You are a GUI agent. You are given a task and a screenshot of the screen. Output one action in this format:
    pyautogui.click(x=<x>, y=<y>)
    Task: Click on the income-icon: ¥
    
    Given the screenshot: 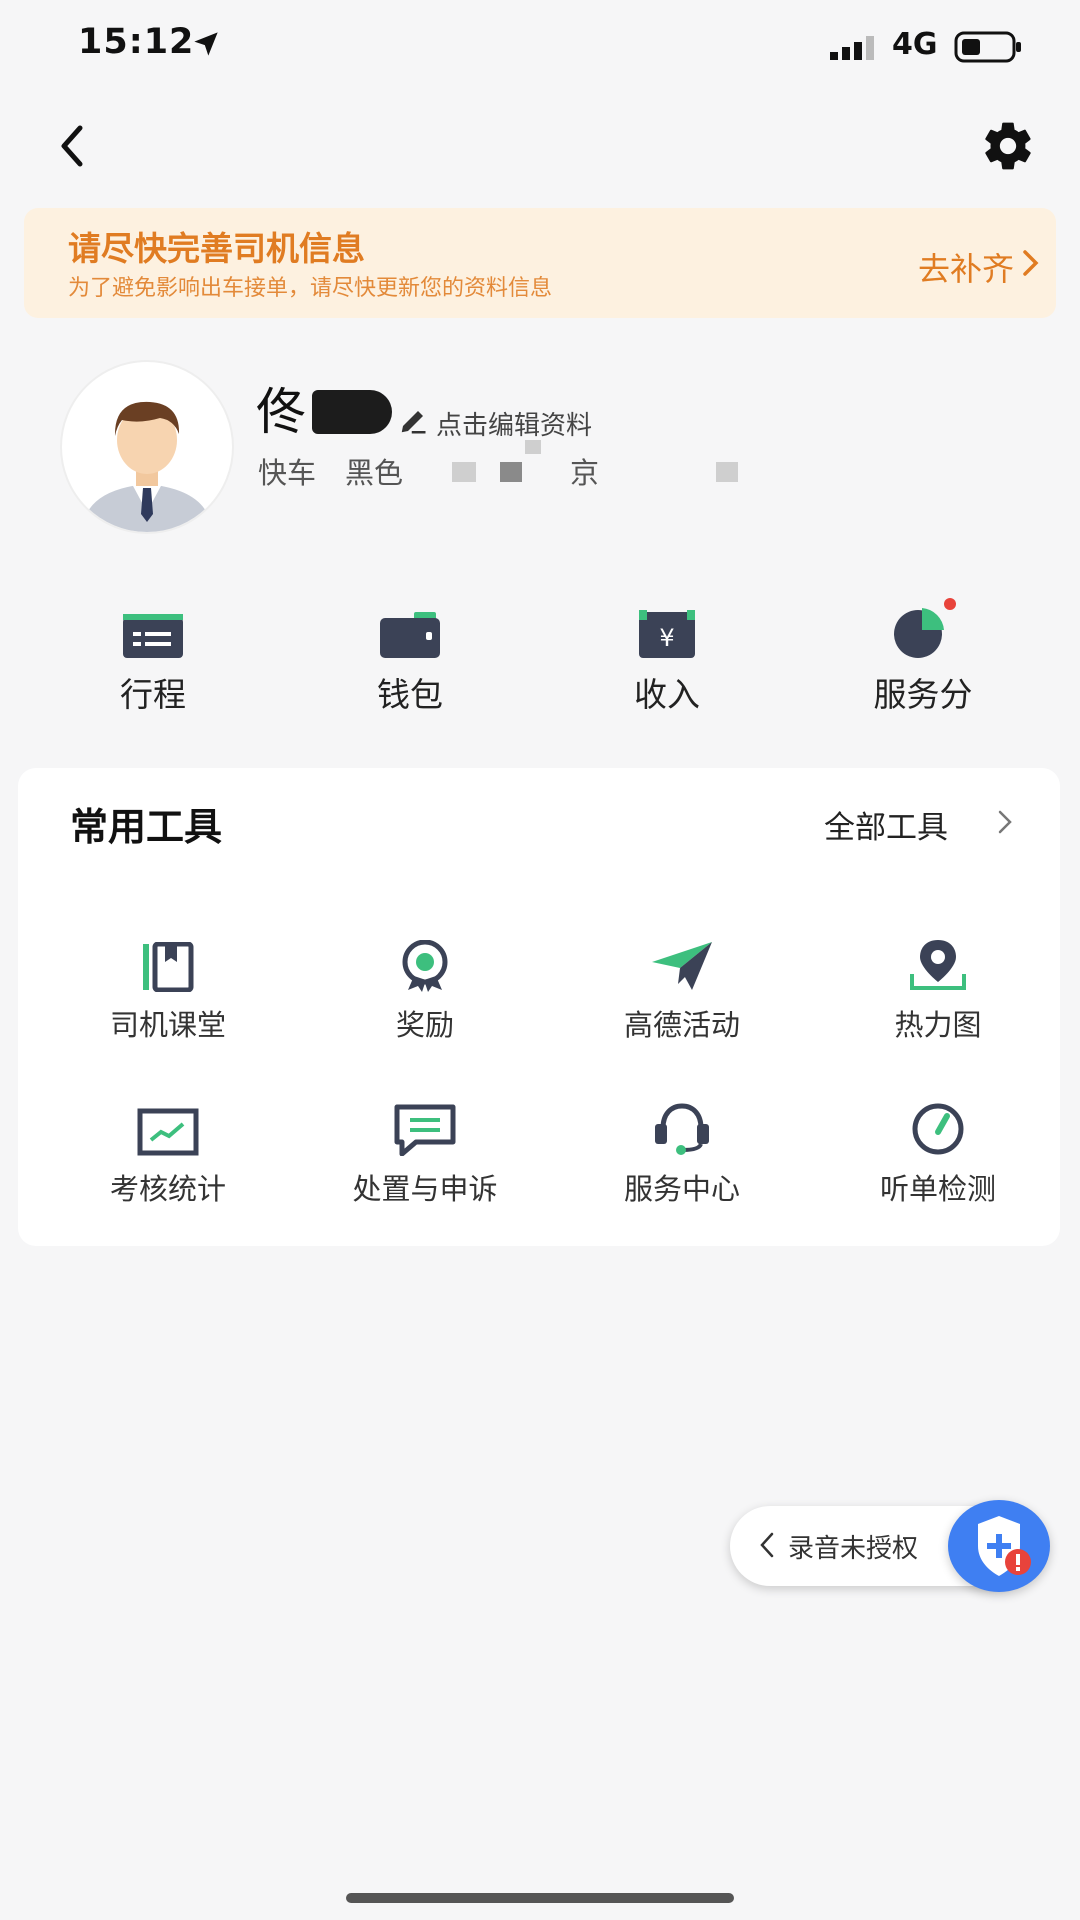 What is the action you would take?
    pyautogui.click(x=667, y=620)
    